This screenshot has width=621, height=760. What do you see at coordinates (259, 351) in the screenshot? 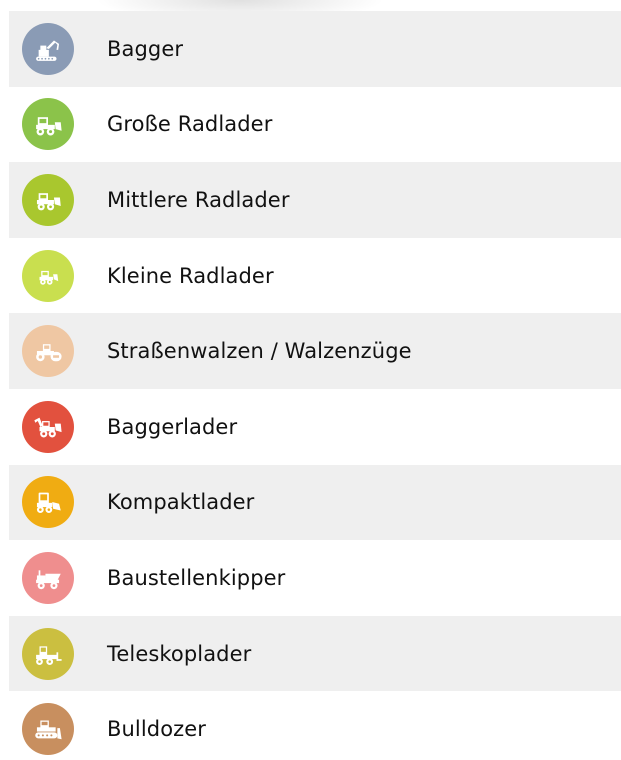
I see `category-label: Straßenwalzen / Walzenzüge` at bounding box center [259, 351].